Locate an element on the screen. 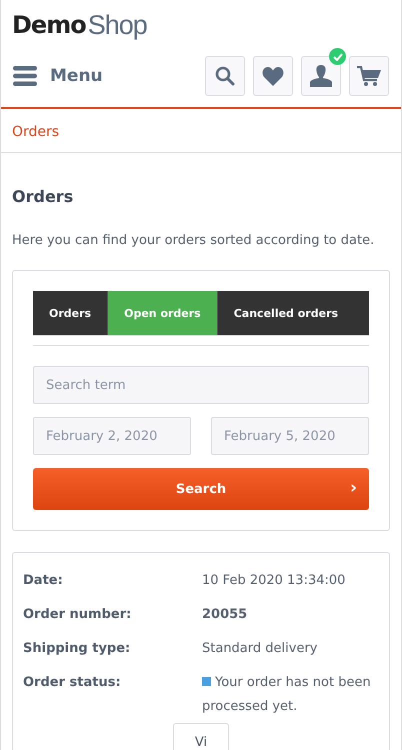 The height and width of the screenshot is (750, 402). intro-text: Here you can find your orders sorted according to date. is located at coordinates (194, 240).